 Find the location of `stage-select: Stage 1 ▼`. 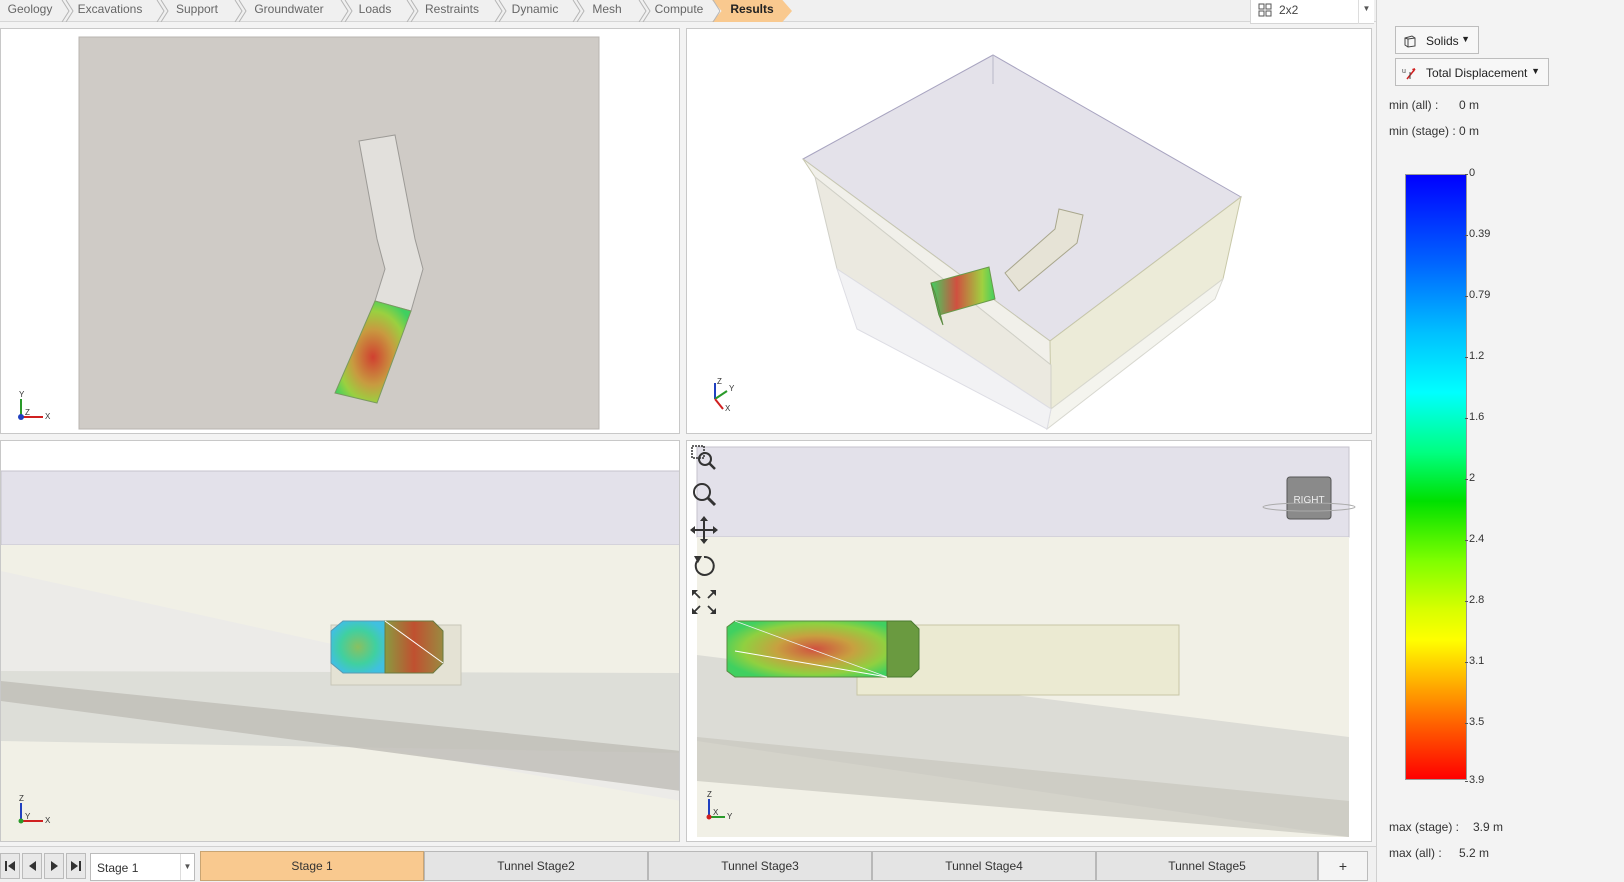

stage-select: Stage 1 ▼ is located at coordinates (142, 867).